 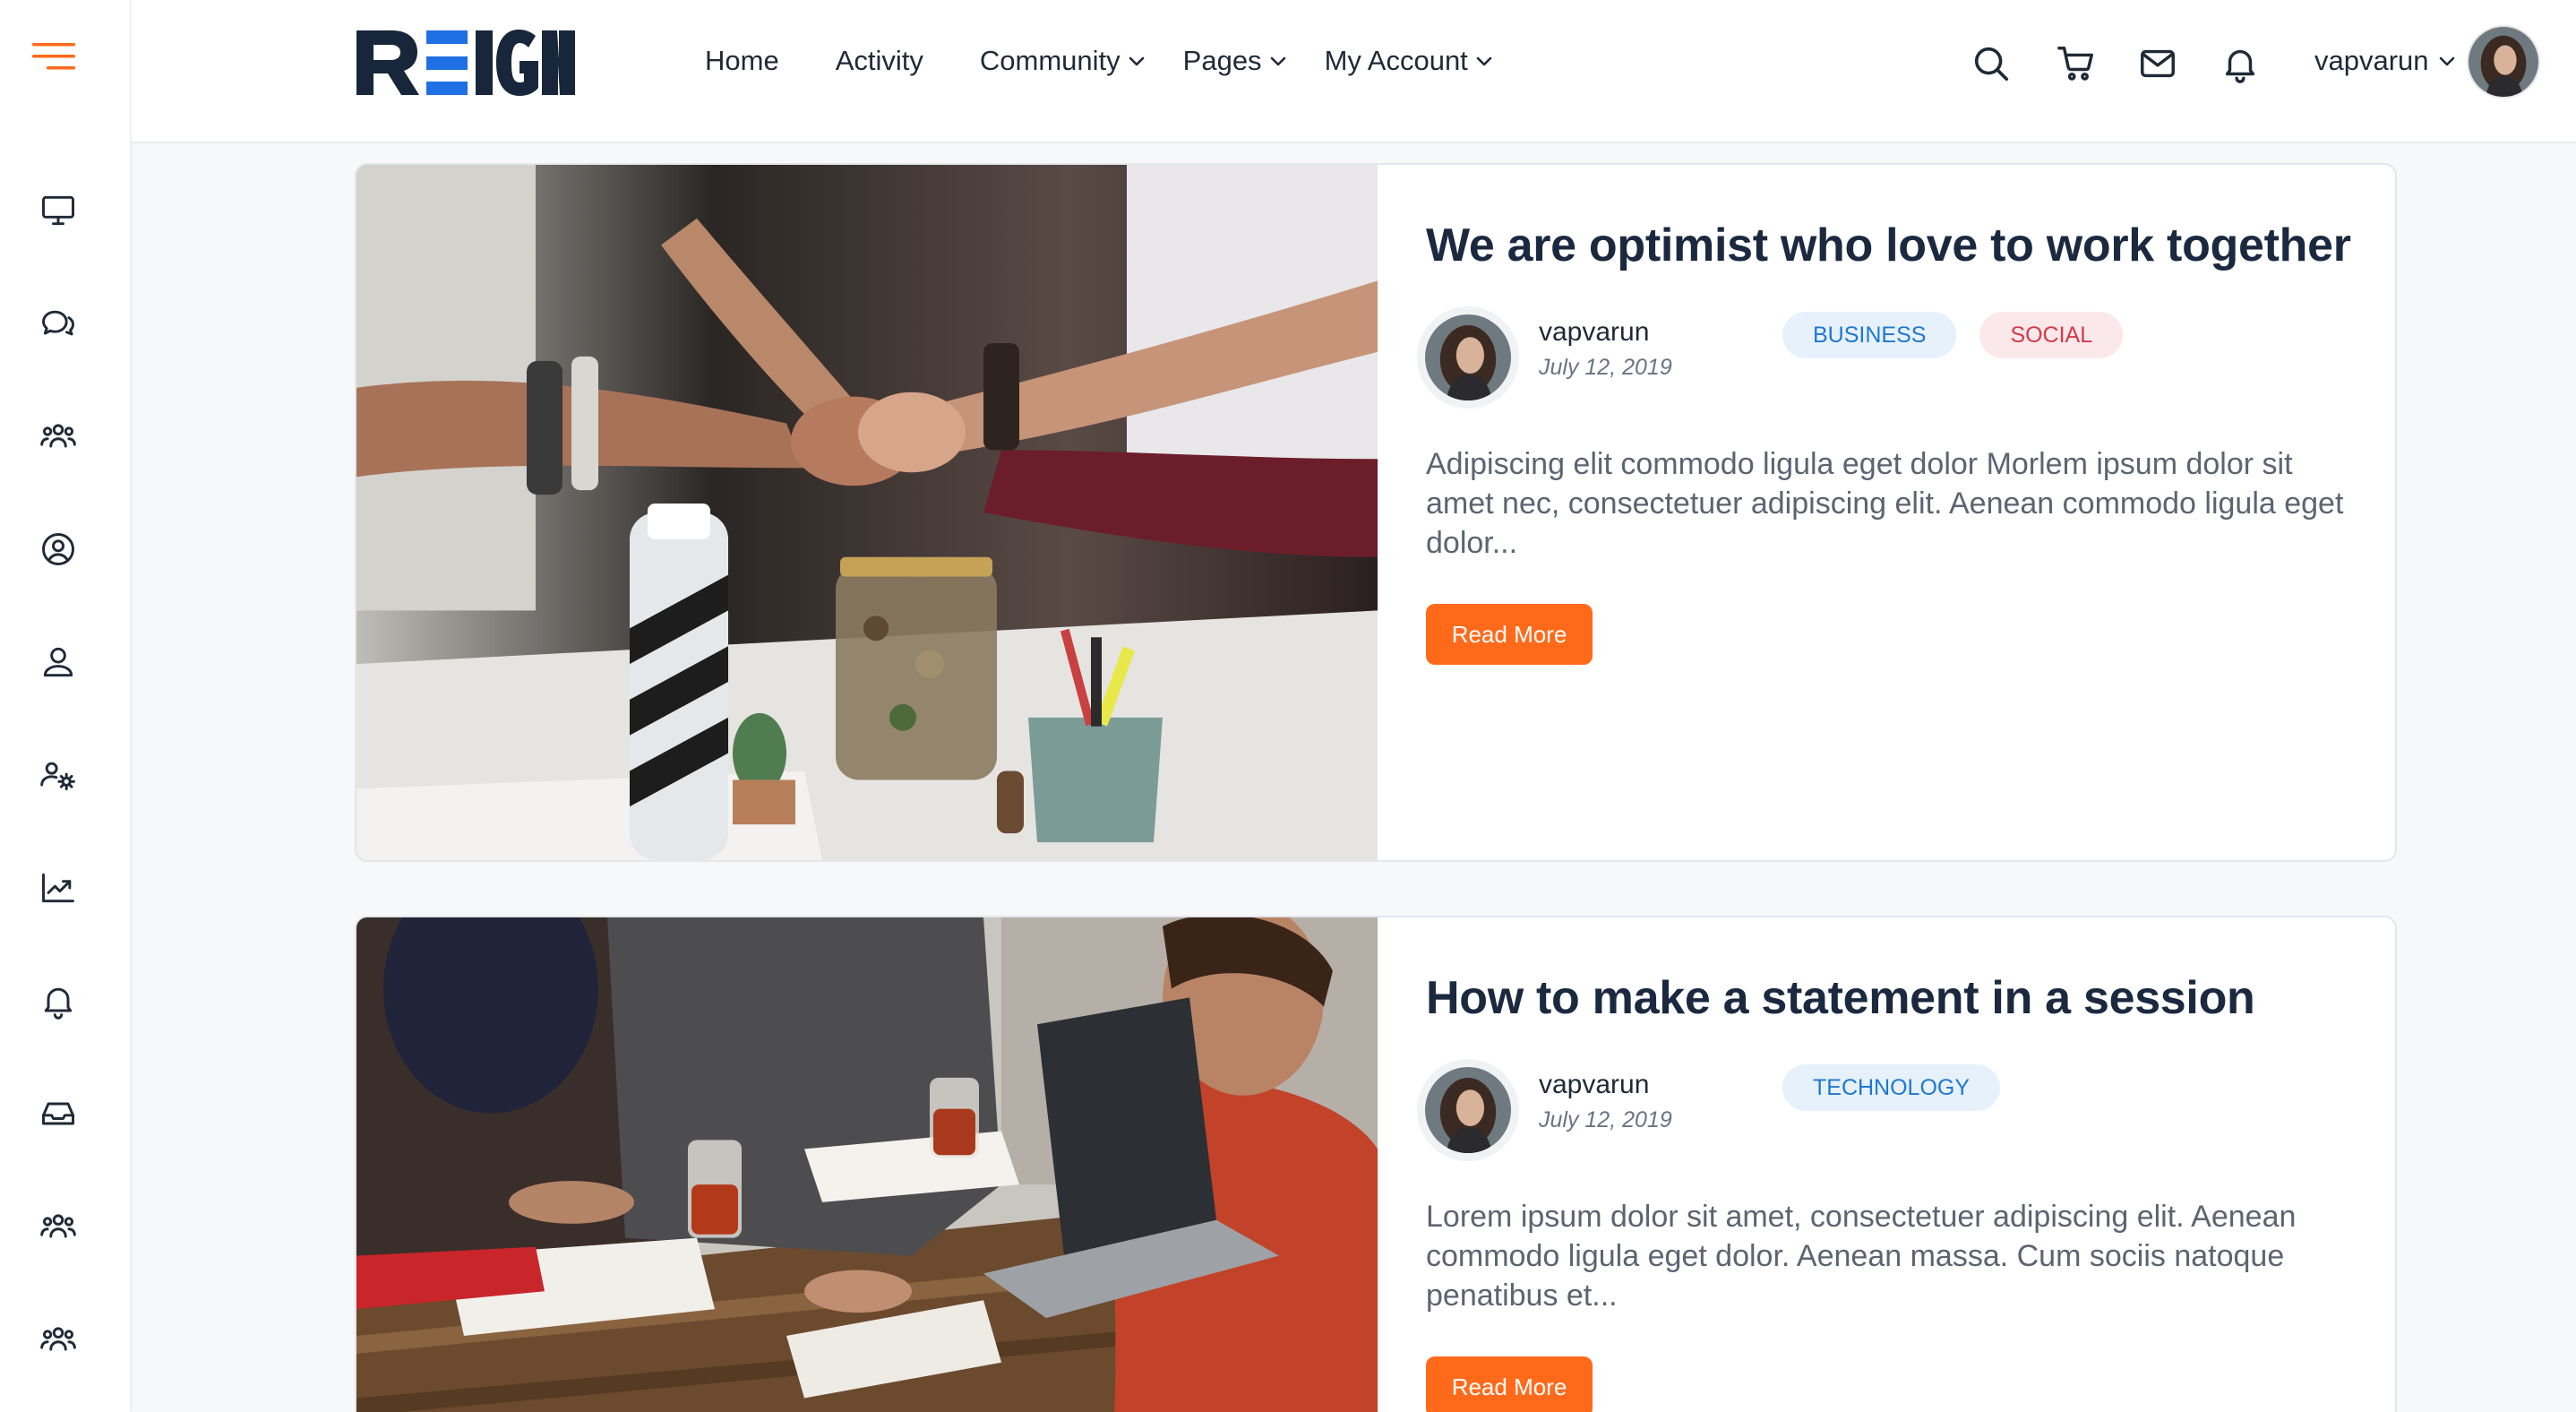 I want to click on tag-technology: TECHNOLOGY, so click(x=1891, y=1087).